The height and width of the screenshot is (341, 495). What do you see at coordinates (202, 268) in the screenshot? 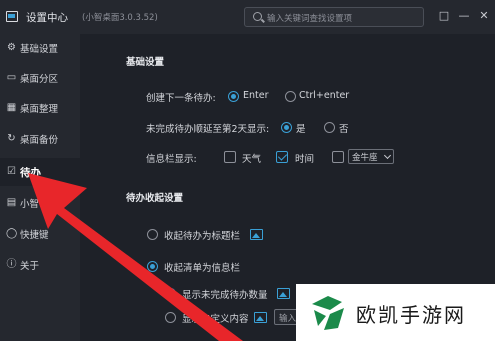
I see `radio-collapse-infobar-label: 收起清单为信息栏` at bounding box center [202, 268].